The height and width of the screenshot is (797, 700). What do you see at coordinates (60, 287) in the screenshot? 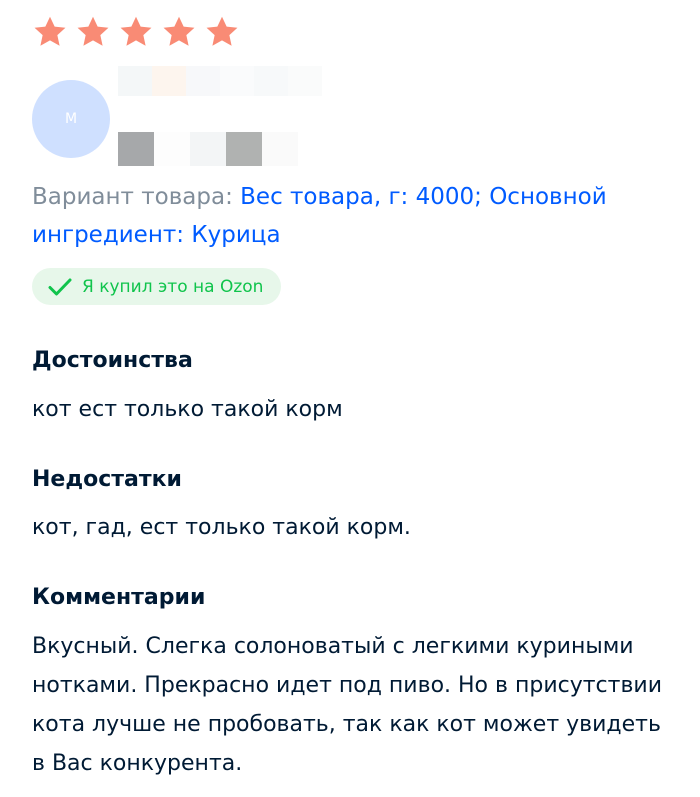
I see `checkmark-icon` at bounding box center [60, 287].